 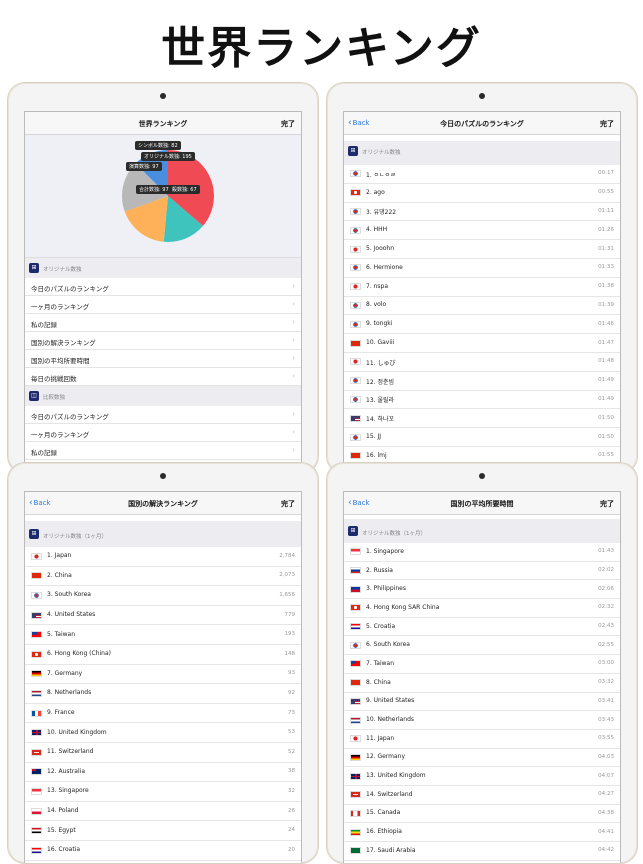 What do you see at coordinates (61, 830) in the screenshot?
I see `ranking-name: 15. Egypt` at bounding box center [61, 830].